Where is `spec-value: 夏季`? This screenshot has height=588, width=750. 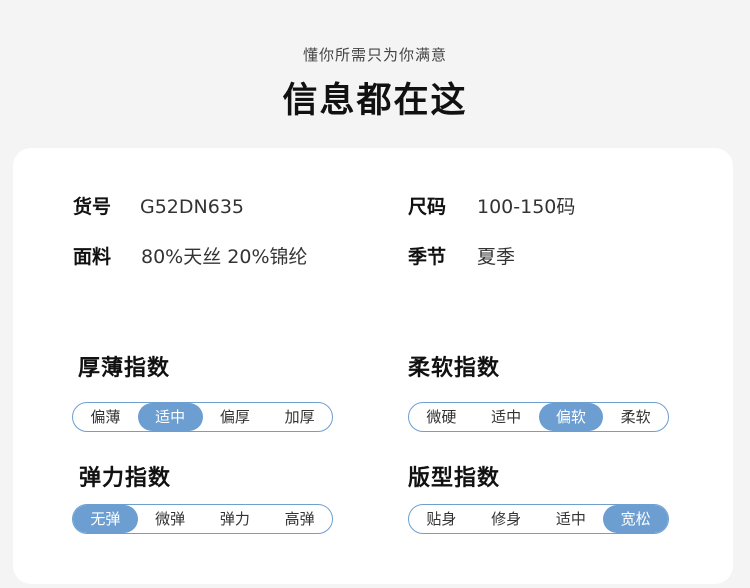
spec-value: 夏季 is located at coordinates (496, 257).